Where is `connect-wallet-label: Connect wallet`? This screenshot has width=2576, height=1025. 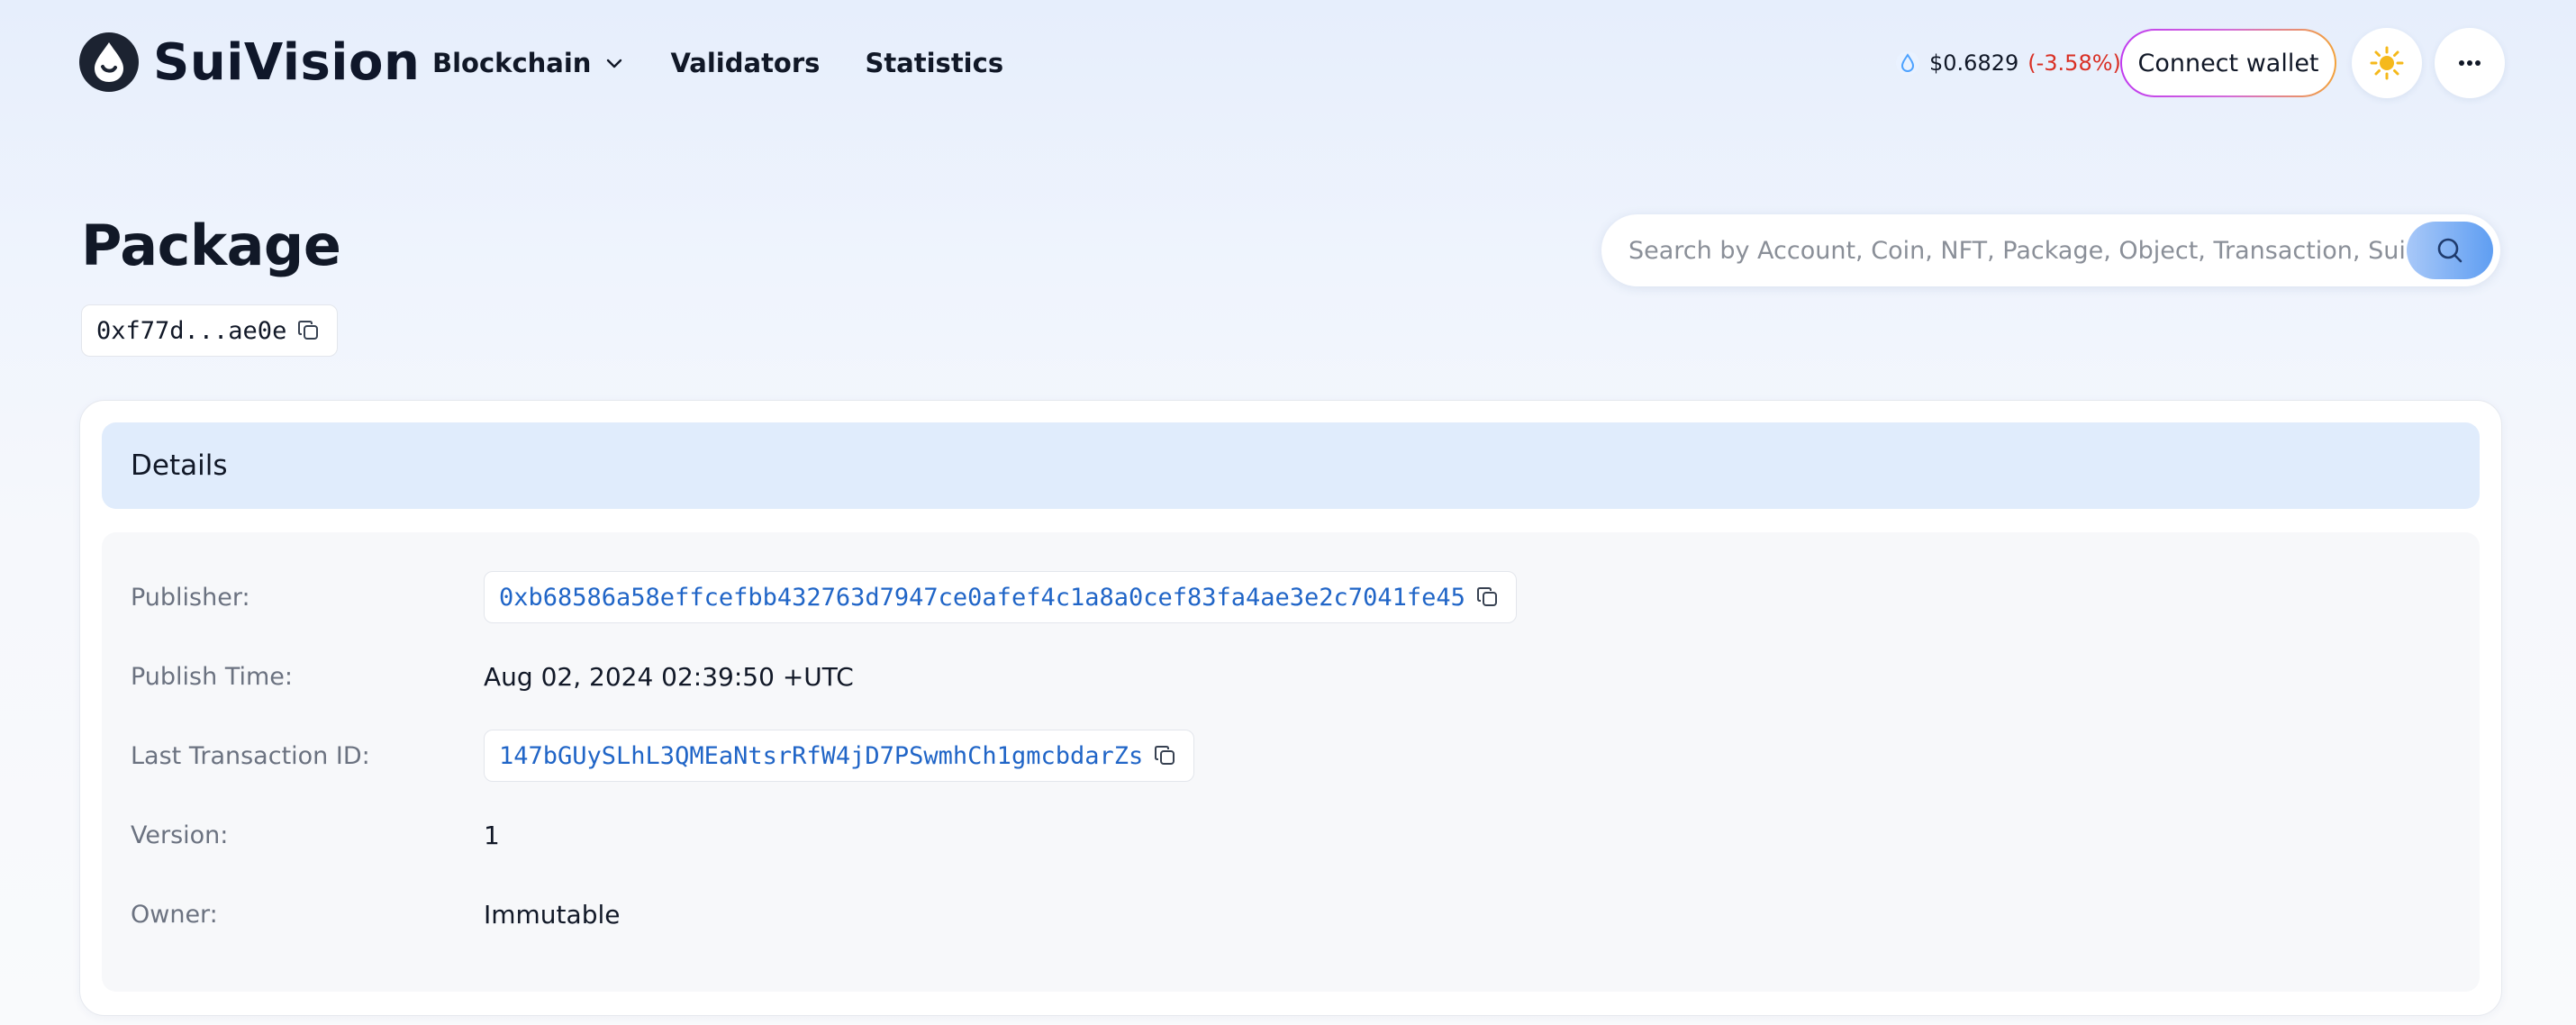 connect-wallet-label: Connect wallet is located at coordinates (2228, 63).